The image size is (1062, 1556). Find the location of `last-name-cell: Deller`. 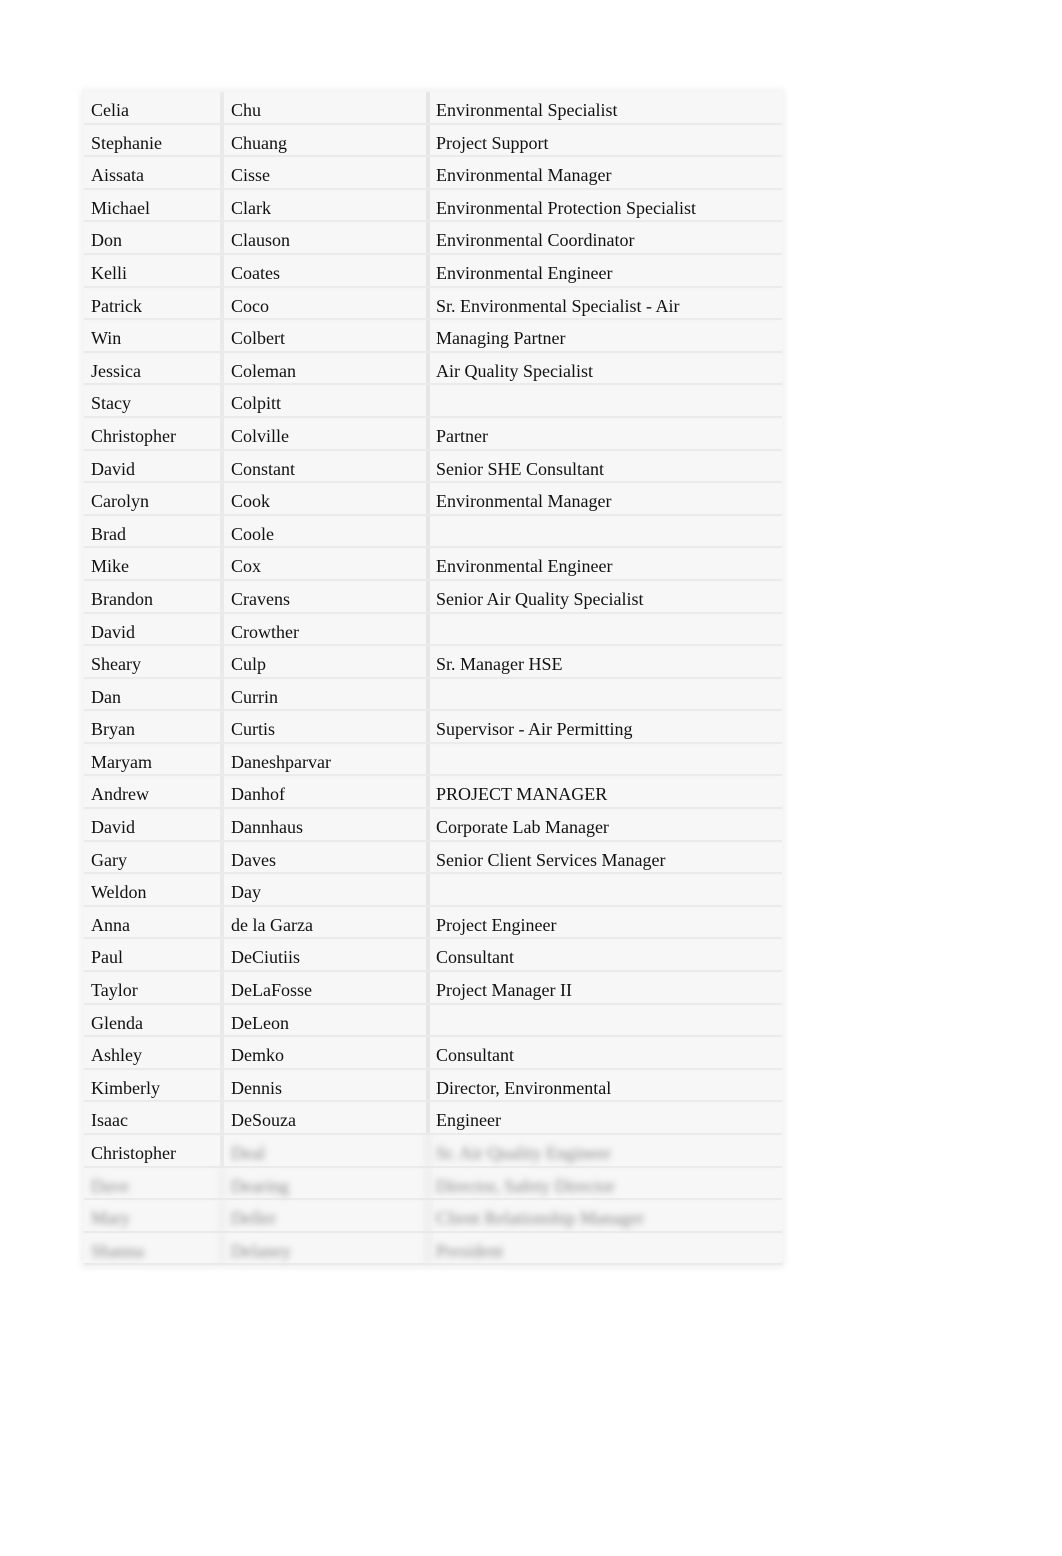

last-name-cell: Deller is located at coordinates (327, 1215).